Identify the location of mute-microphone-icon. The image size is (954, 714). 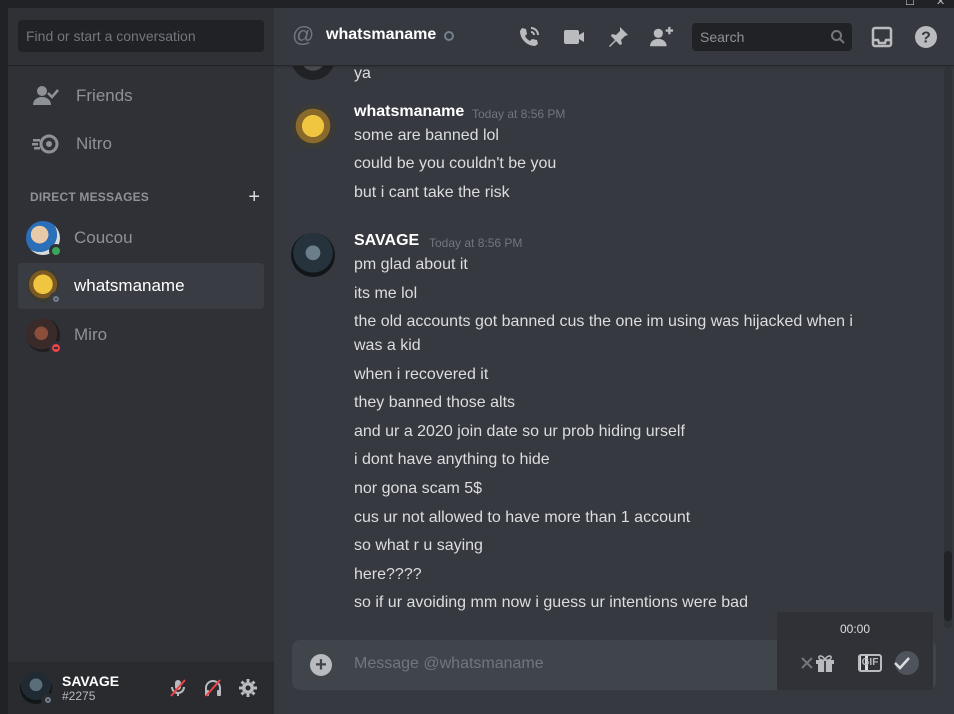
(178, 688).